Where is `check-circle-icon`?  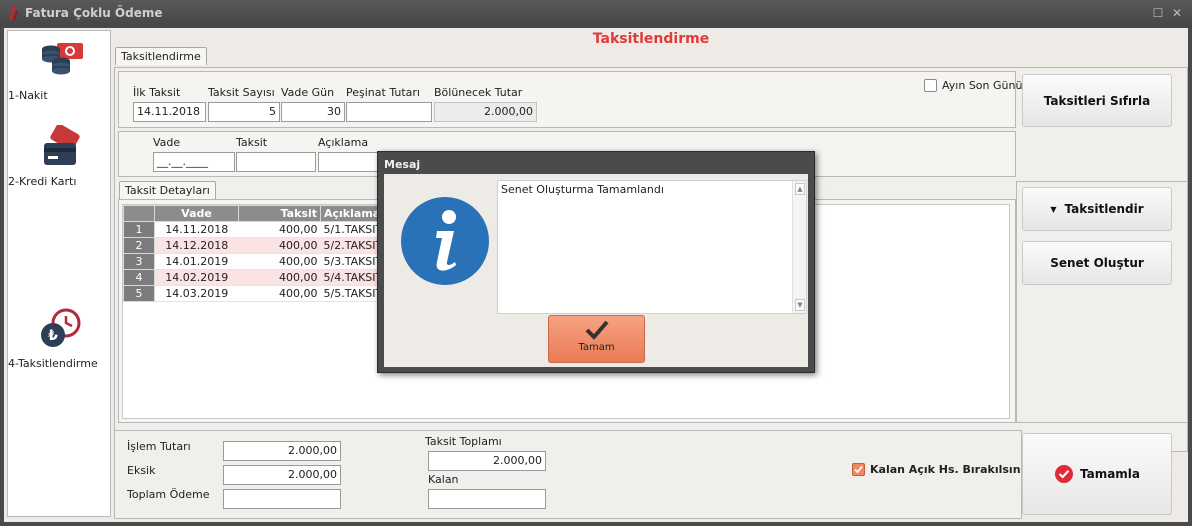 check-circle-icon is located at coordinates (1063, 474).